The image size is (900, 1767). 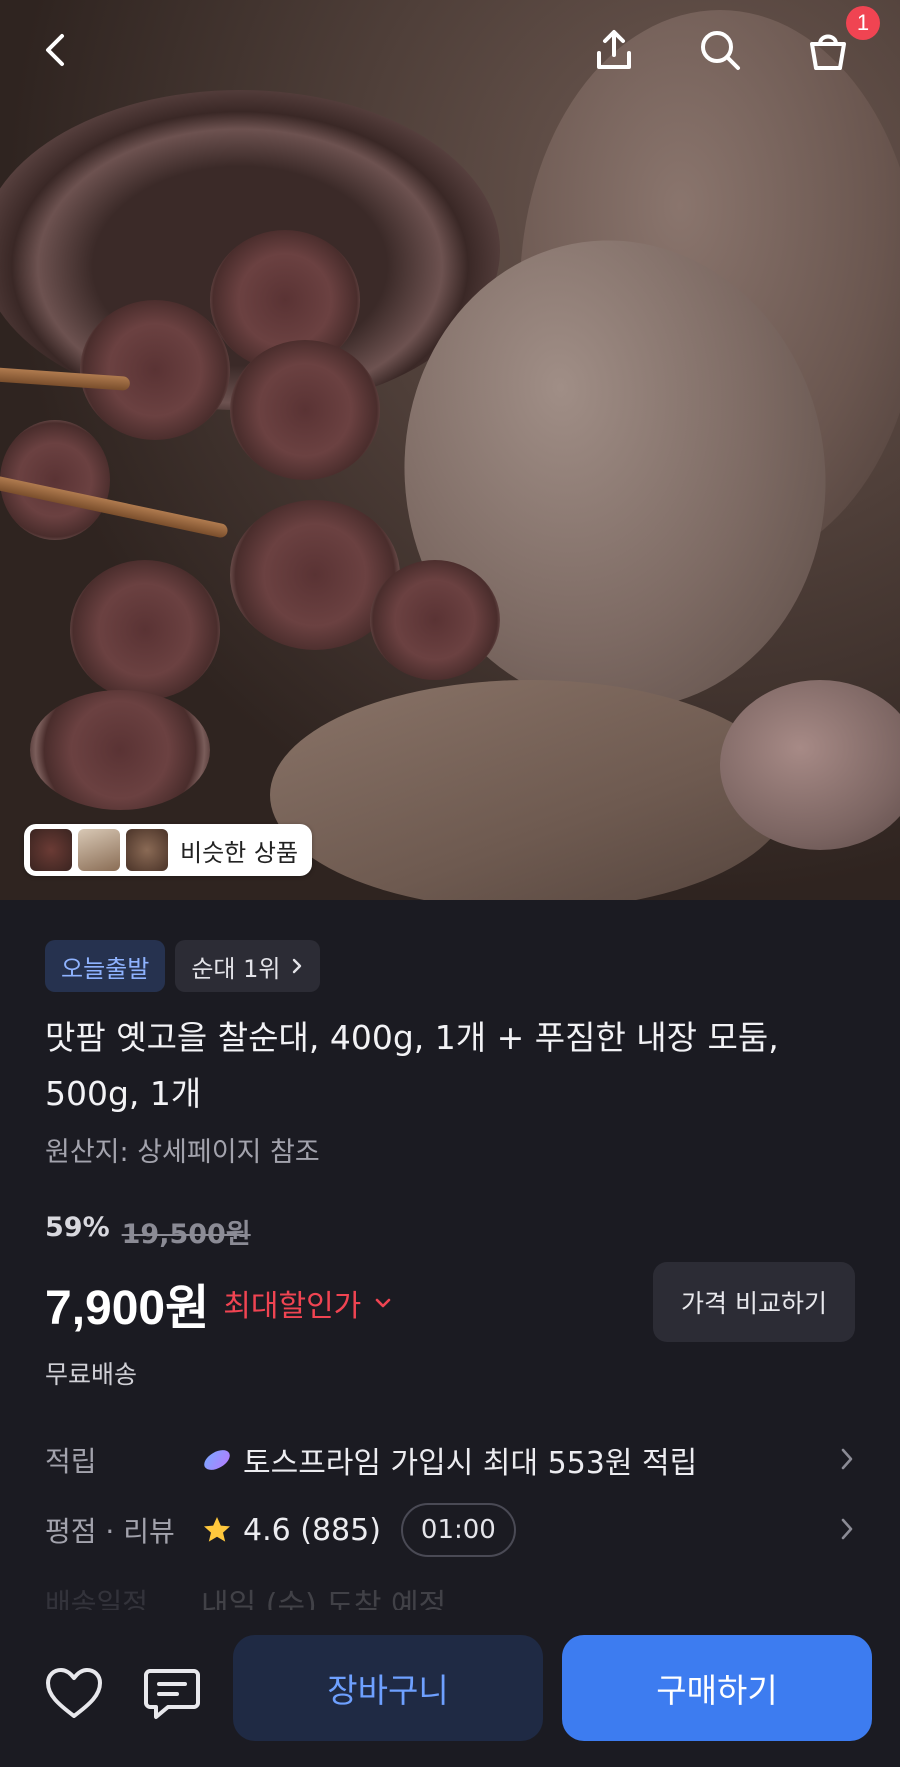 What do you see at coordinates (217, 1529) in the screenshot?
I see `star-icon` at bounding box center [217, 1529].